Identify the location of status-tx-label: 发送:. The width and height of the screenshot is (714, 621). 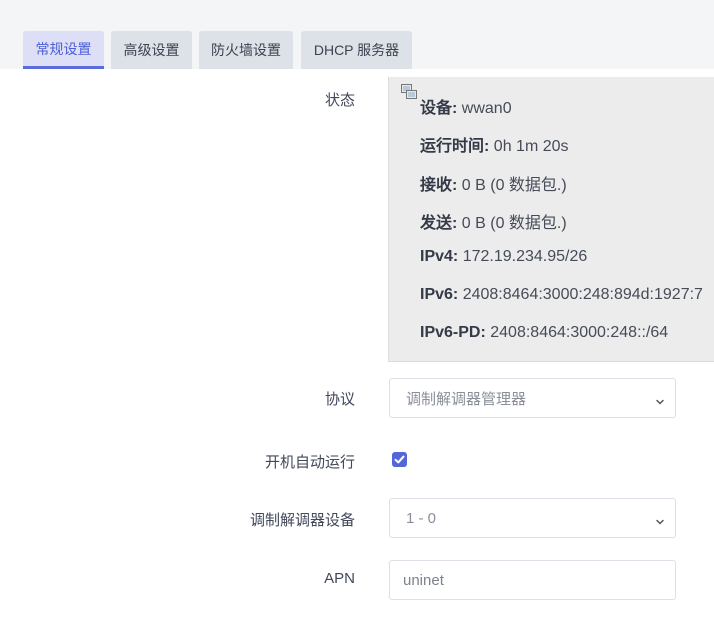
(439, 223).